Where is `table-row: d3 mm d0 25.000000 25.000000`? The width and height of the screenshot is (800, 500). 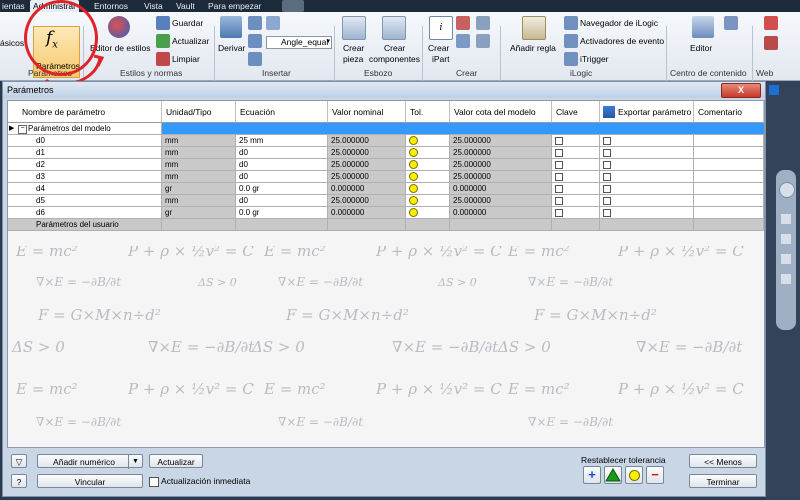
table-row: d3 mm d0 25.000000 25.000000 is located at coordinates (386, 177).